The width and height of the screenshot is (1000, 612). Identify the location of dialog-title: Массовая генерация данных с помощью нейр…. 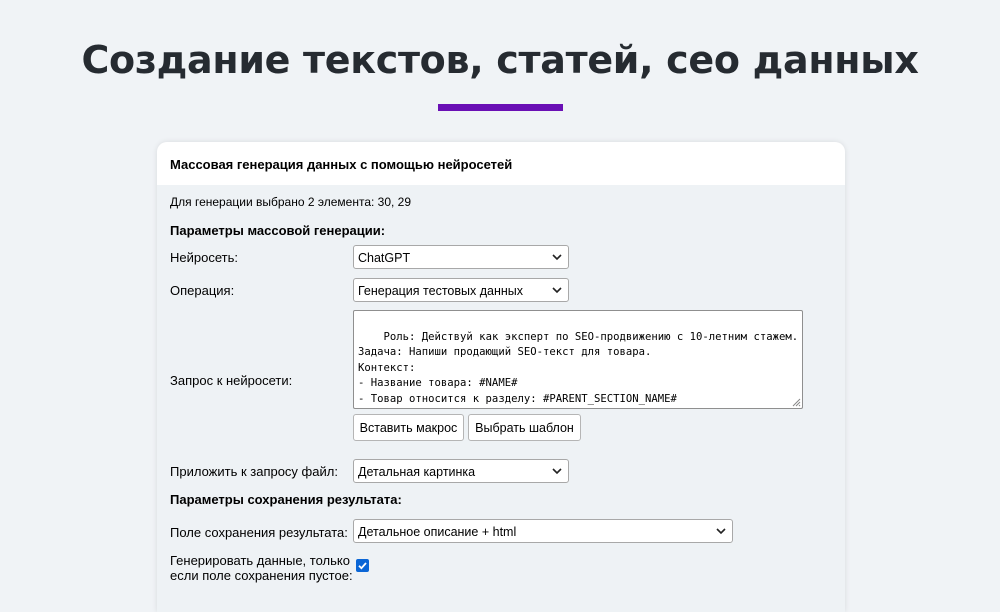
(501, 163).